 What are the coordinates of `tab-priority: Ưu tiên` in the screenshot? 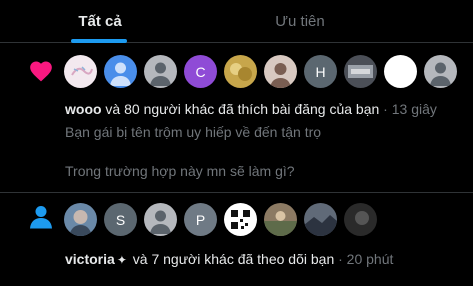 It's located at (300, 21).